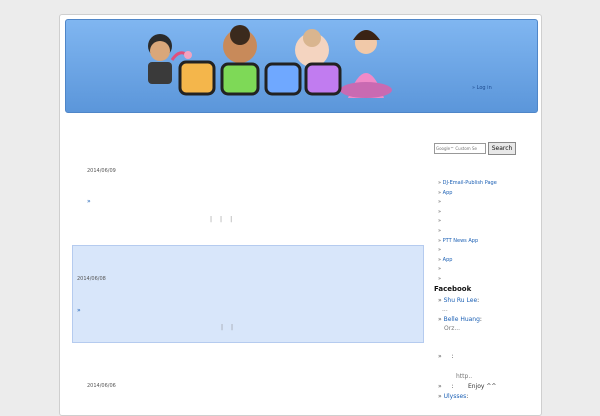 Image resolution: width=600 pixels, height=416 pixels. Describe the element at coordinates (482, 88) in the screenshot. I see `login-link: Log in` at that location.